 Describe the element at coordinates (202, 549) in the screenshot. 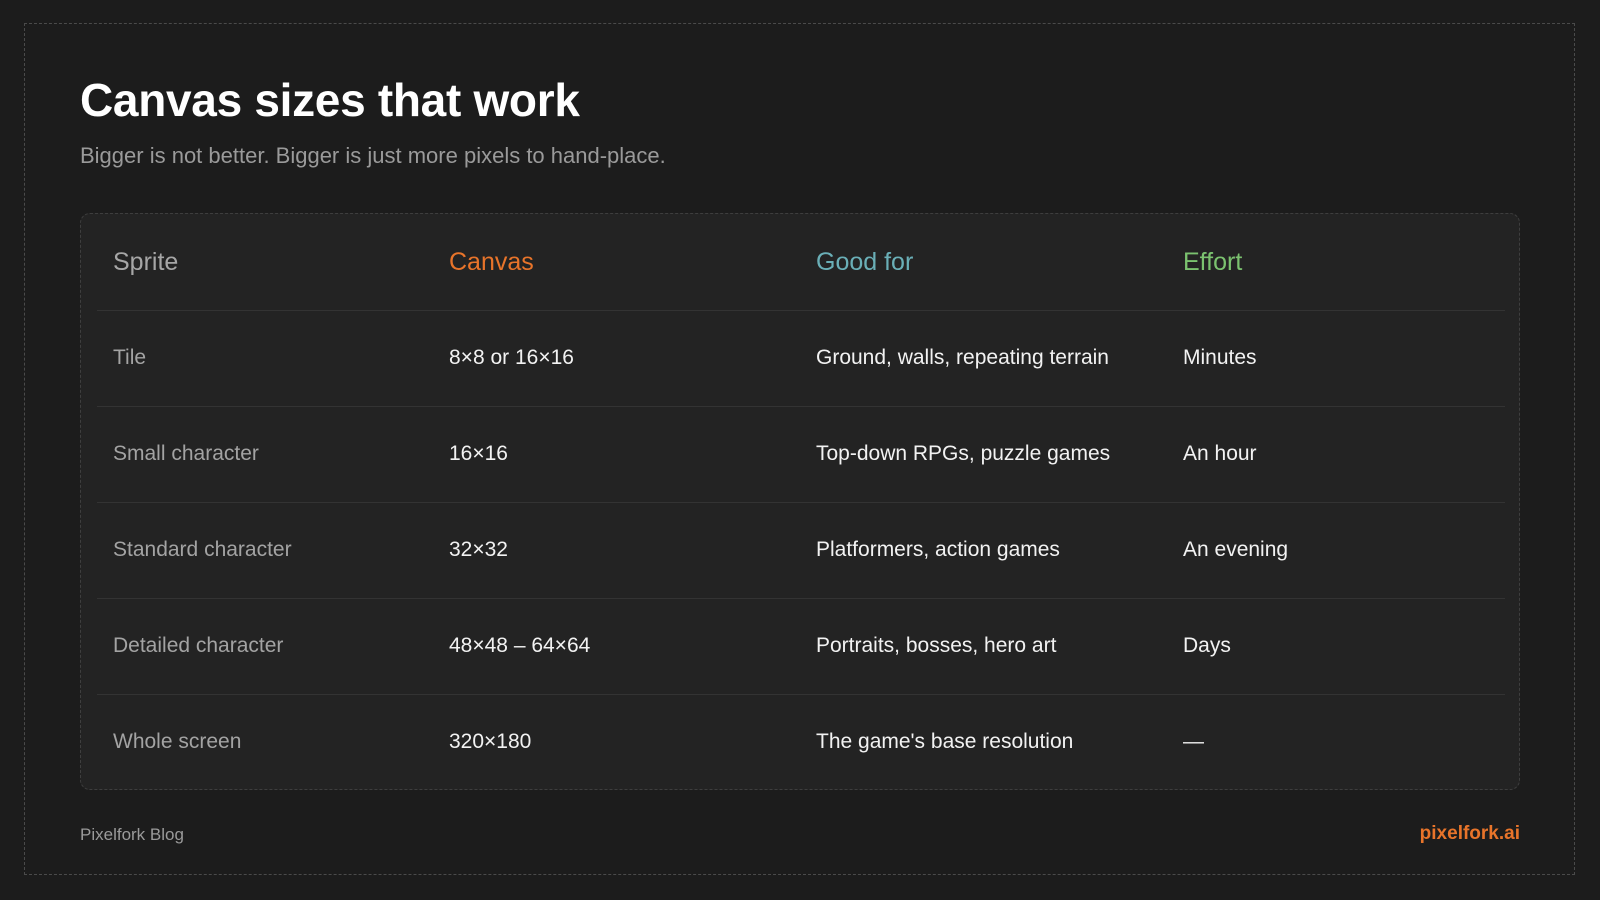

I see `sprite-cell: Standard character` at that location.